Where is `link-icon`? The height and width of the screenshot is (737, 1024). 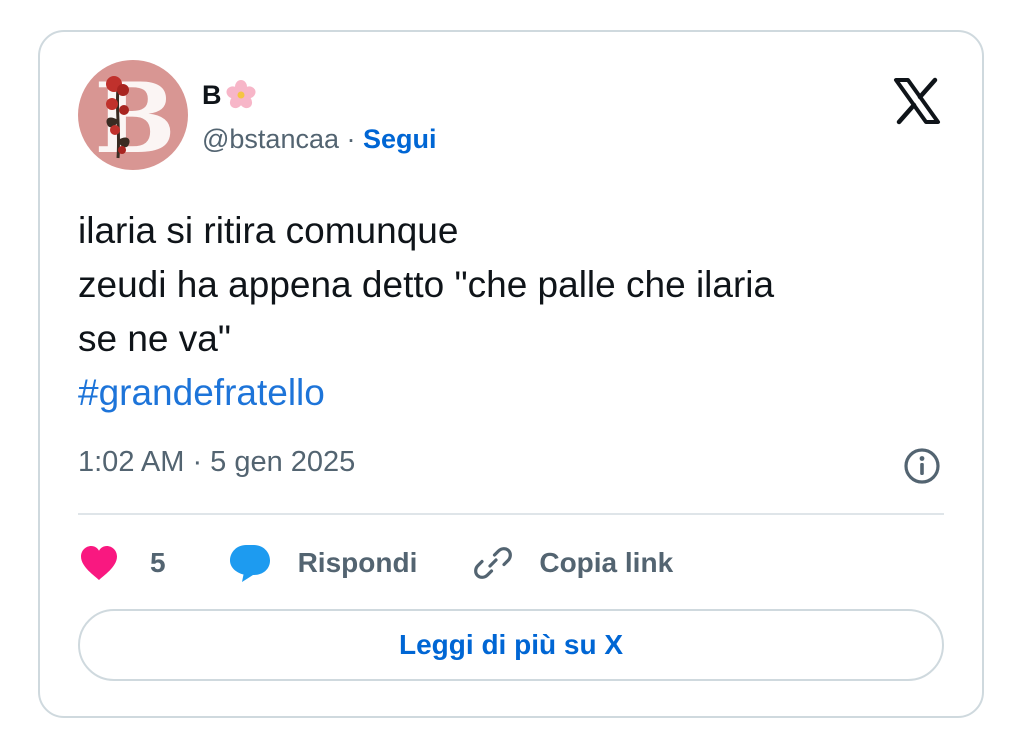 link-icon is located at coordinates (493, 563).